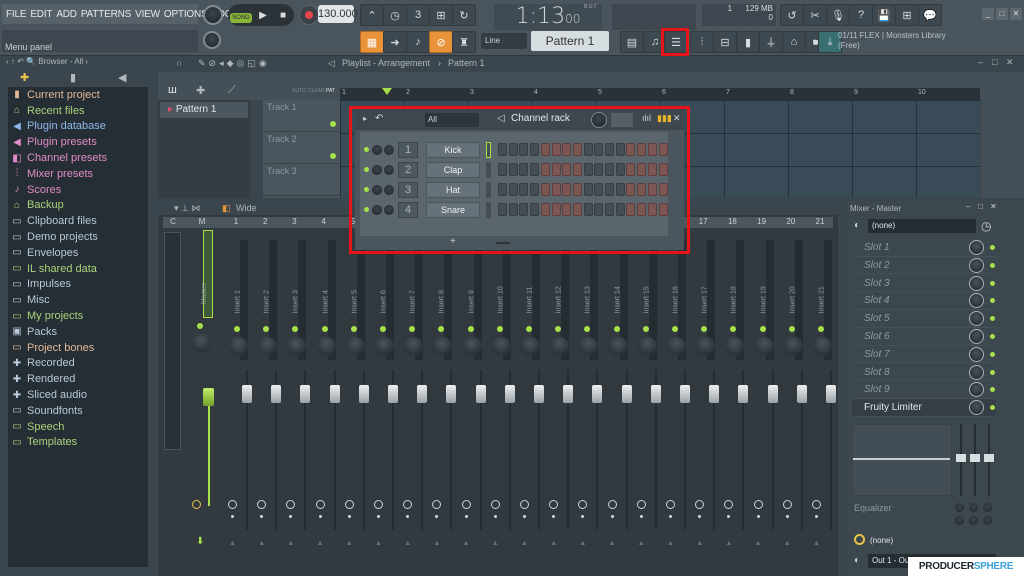 This screenshot has height=576, width=1024. What do you see at coordinates (989, 458) in the screenshot?
I see `slot-fader-handle` at bounding box center [989, 458].